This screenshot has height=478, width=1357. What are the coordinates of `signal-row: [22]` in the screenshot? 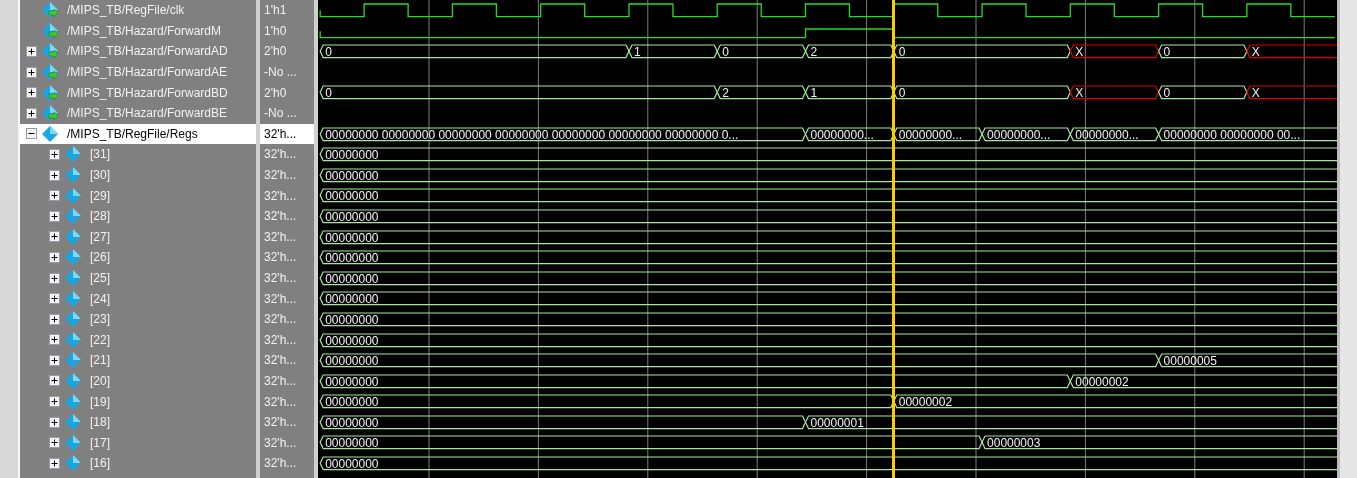 It's located at (138, 340).